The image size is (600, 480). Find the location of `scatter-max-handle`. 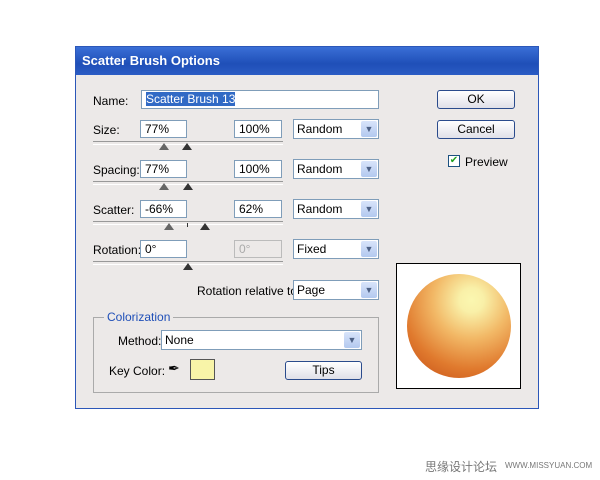

scatter-max-handle is located at coordinates (205, 226).